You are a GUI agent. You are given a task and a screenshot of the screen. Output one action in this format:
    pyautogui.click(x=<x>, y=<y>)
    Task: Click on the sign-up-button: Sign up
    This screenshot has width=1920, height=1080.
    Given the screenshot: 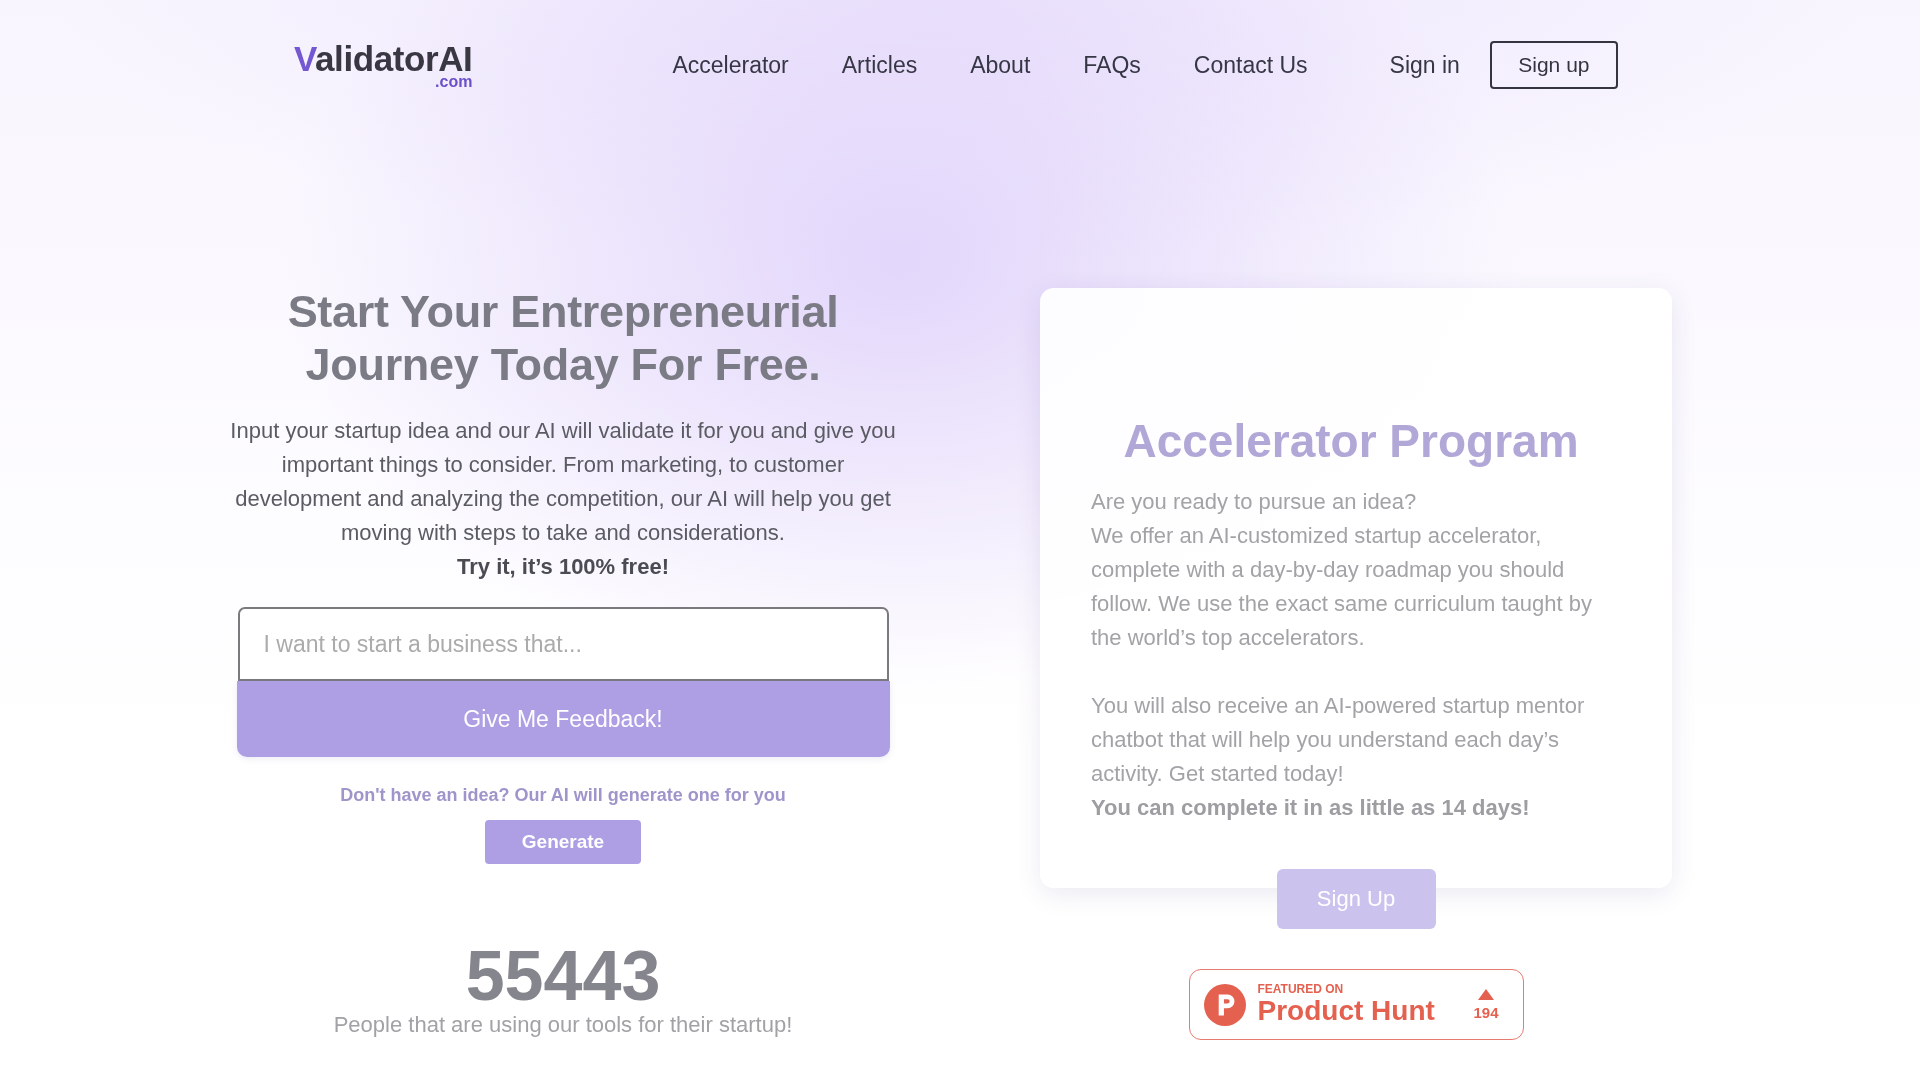 What is the action you would take?
    pyautogui.click(x=1553, y=65)
    